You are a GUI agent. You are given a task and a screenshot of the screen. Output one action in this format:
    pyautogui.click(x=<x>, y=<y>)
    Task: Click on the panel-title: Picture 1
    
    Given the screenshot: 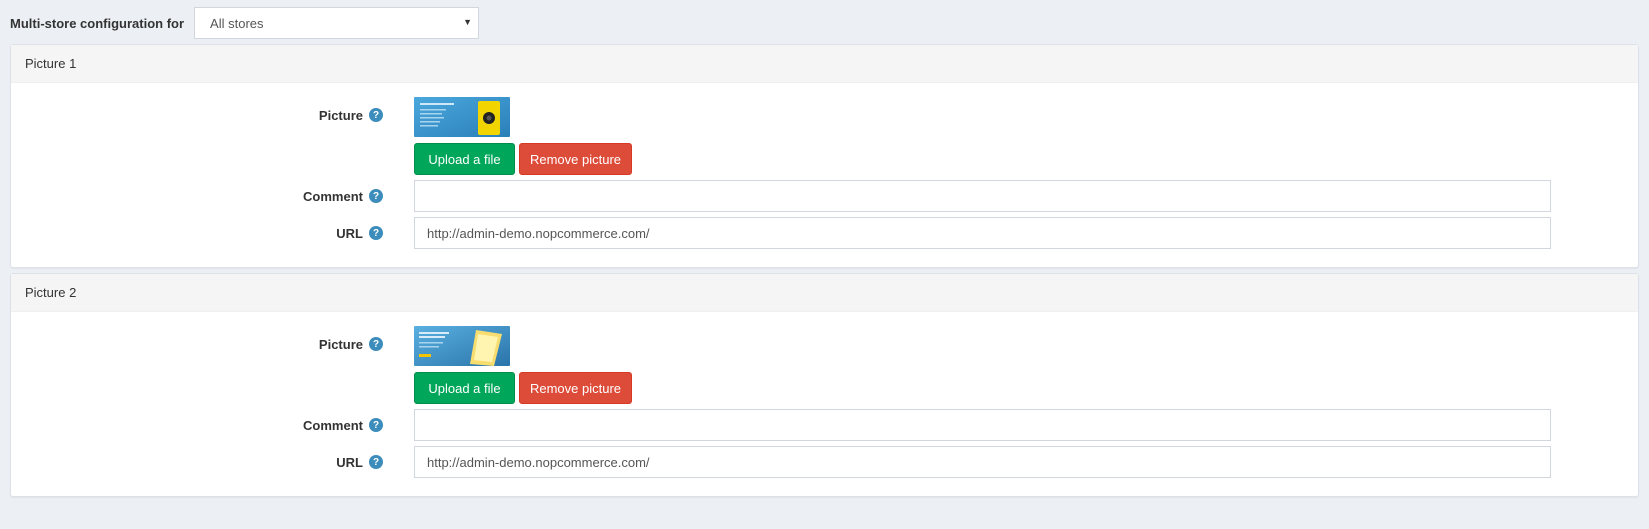 What is the action you would take?
    pyautogui.click(x=51, y=63)
    